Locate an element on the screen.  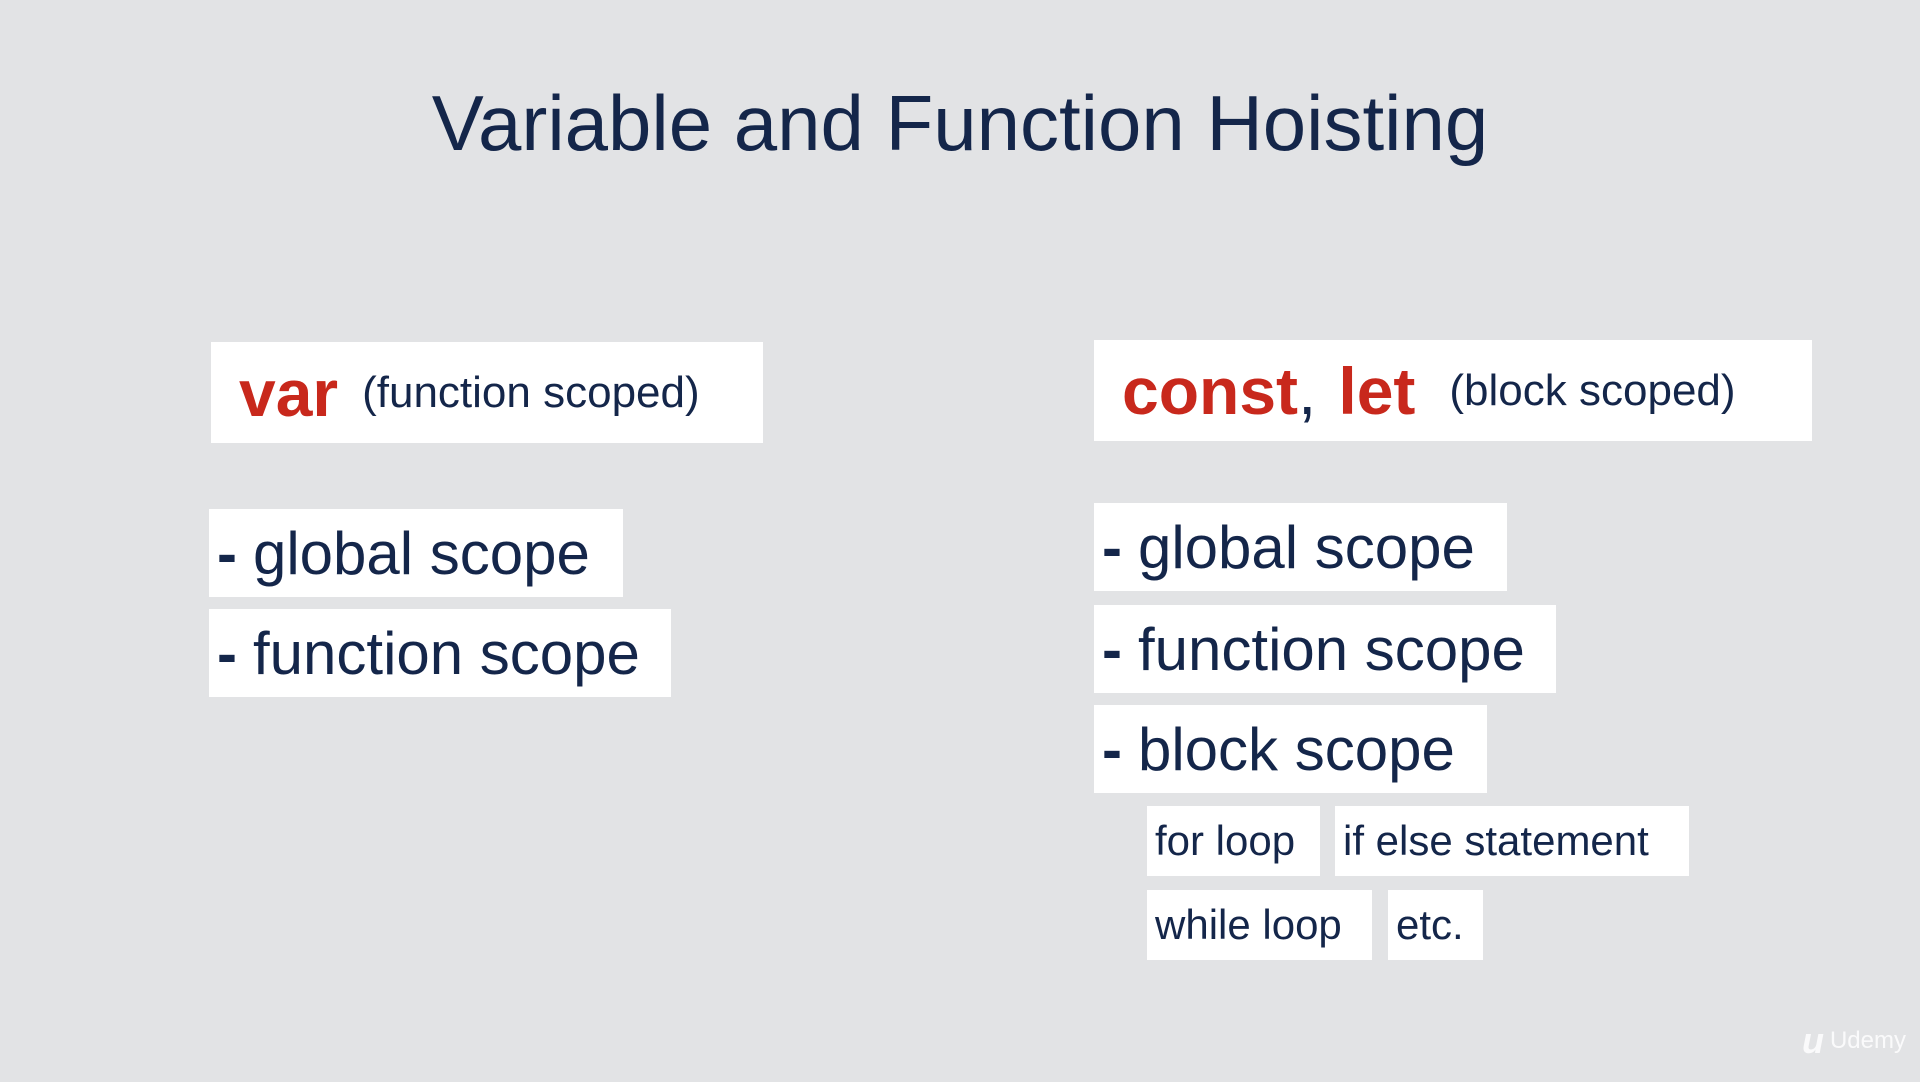
const-let-heading-box: const , let (block scoped) is located at coordinates (1453, 390).